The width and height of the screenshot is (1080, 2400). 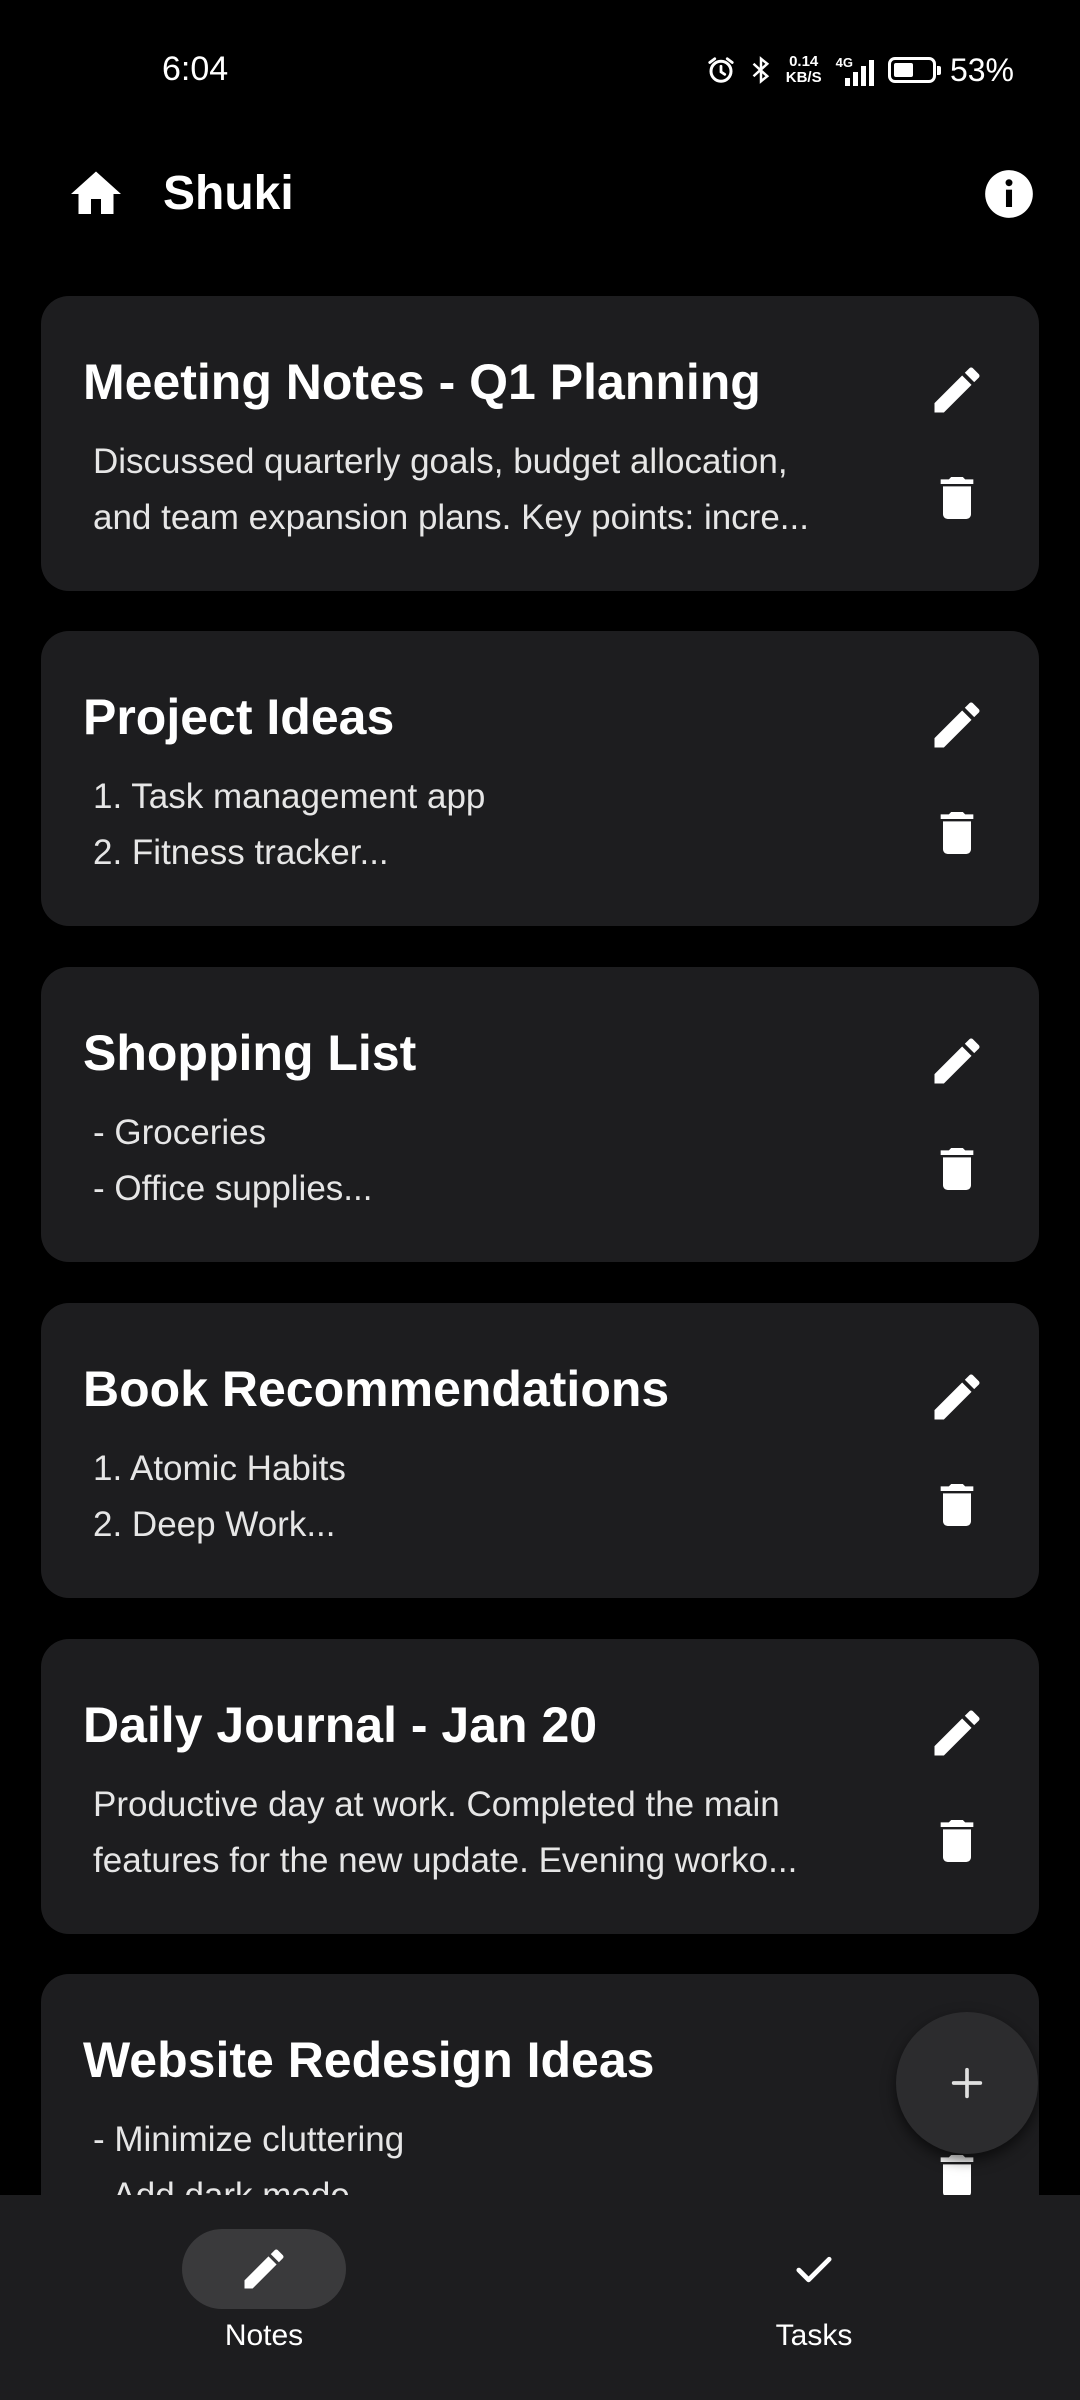 I want to click on nav-item-tasks: Tasks, so click(x=814, y=2291).